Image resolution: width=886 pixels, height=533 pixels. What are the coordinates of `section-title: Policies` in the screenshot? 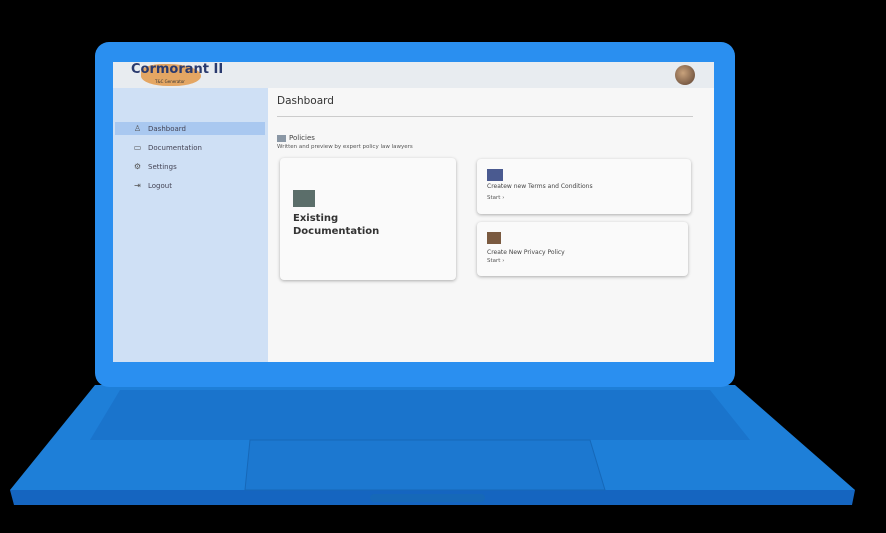 It's located at (302, 138).